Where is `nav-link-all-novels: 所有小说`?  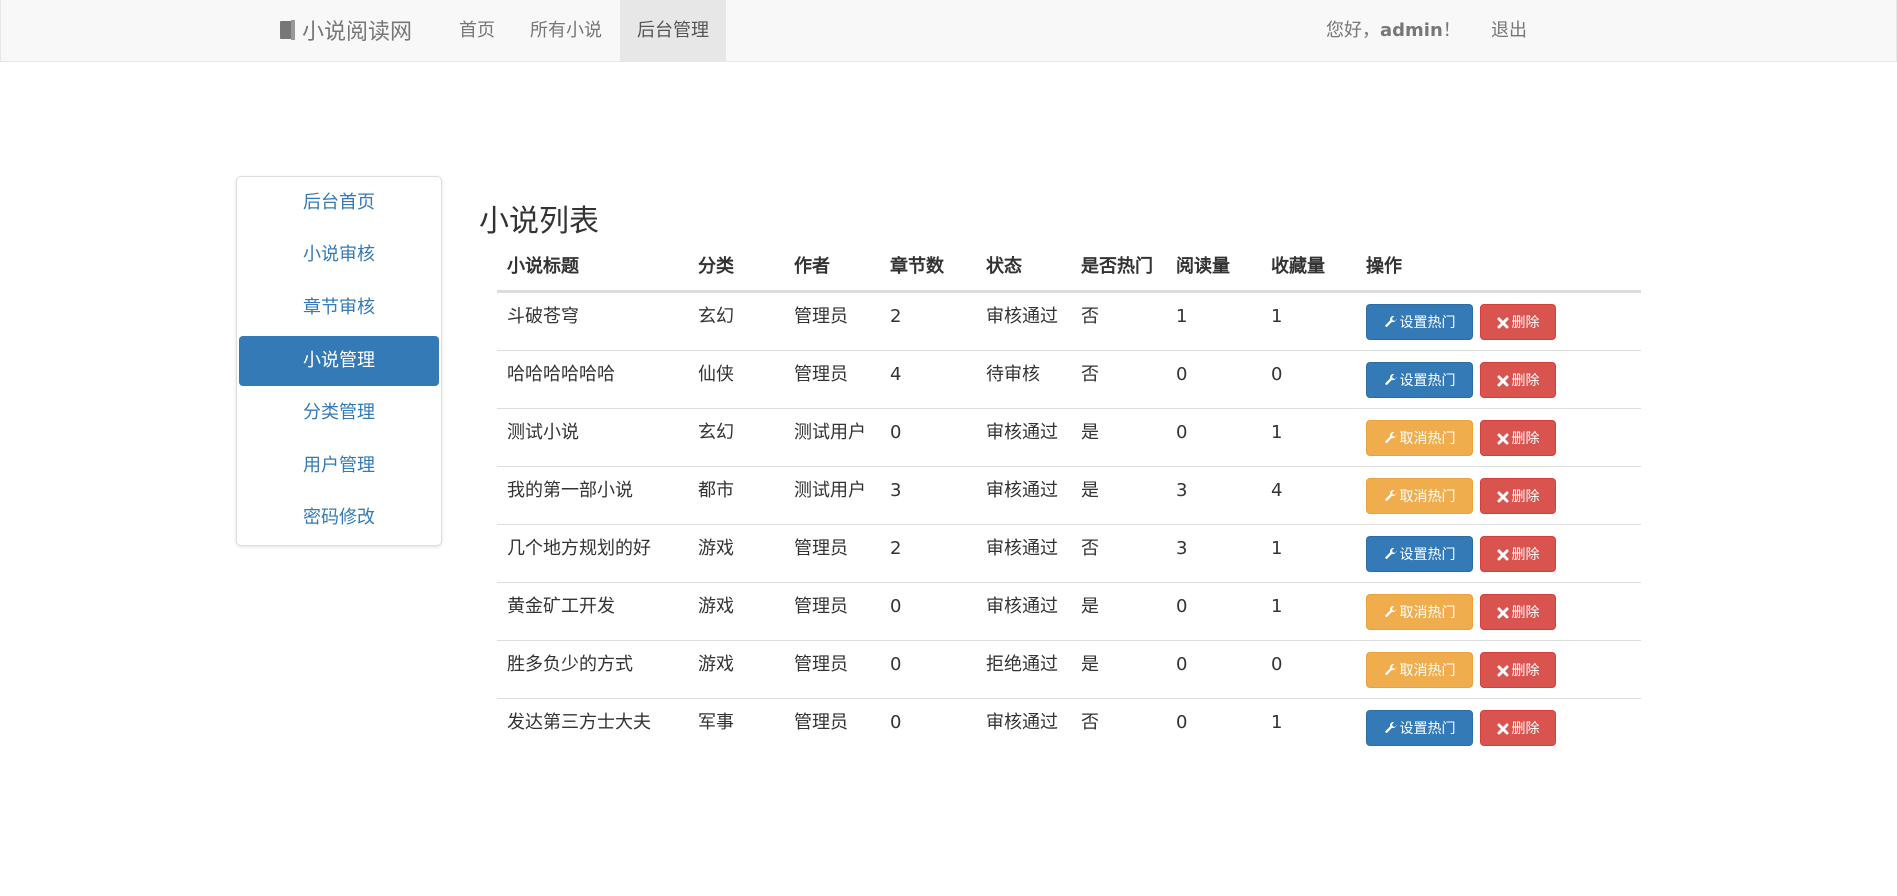 nav-link-all-novels: 所有小说 is located at coordinates (566, 30).